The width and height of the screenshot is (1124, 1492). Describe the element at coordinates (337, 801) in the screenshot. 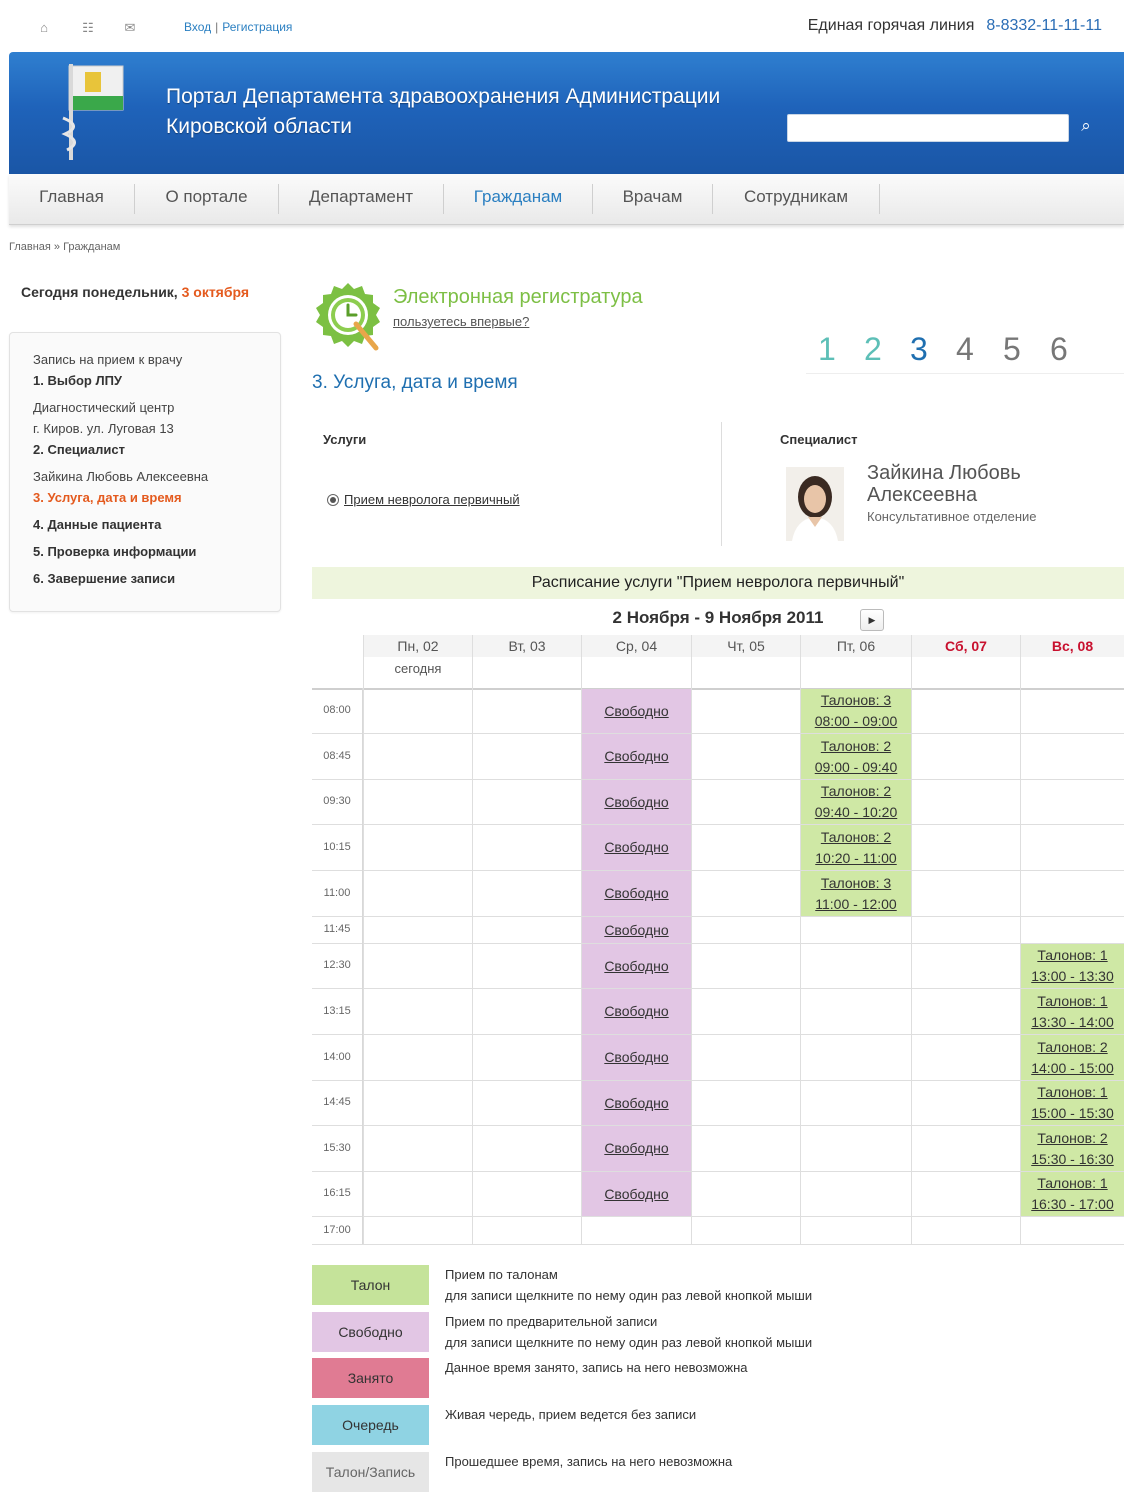

I see `time-label: 09:30` at that location.